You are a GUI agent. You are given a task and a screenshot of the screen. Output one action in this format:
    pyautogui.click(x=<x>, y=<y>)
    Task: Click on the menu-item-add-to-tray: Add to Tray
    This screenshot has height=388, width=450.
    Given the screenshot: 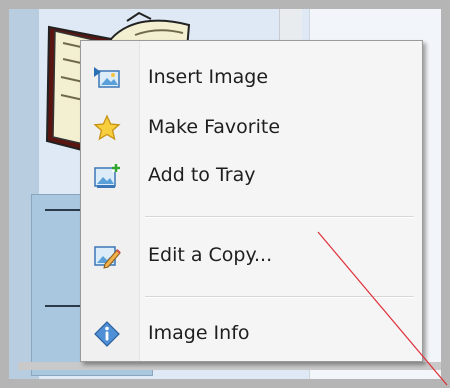 What is the action you would take?
    pyautogui.click(x=251, y=175)
    